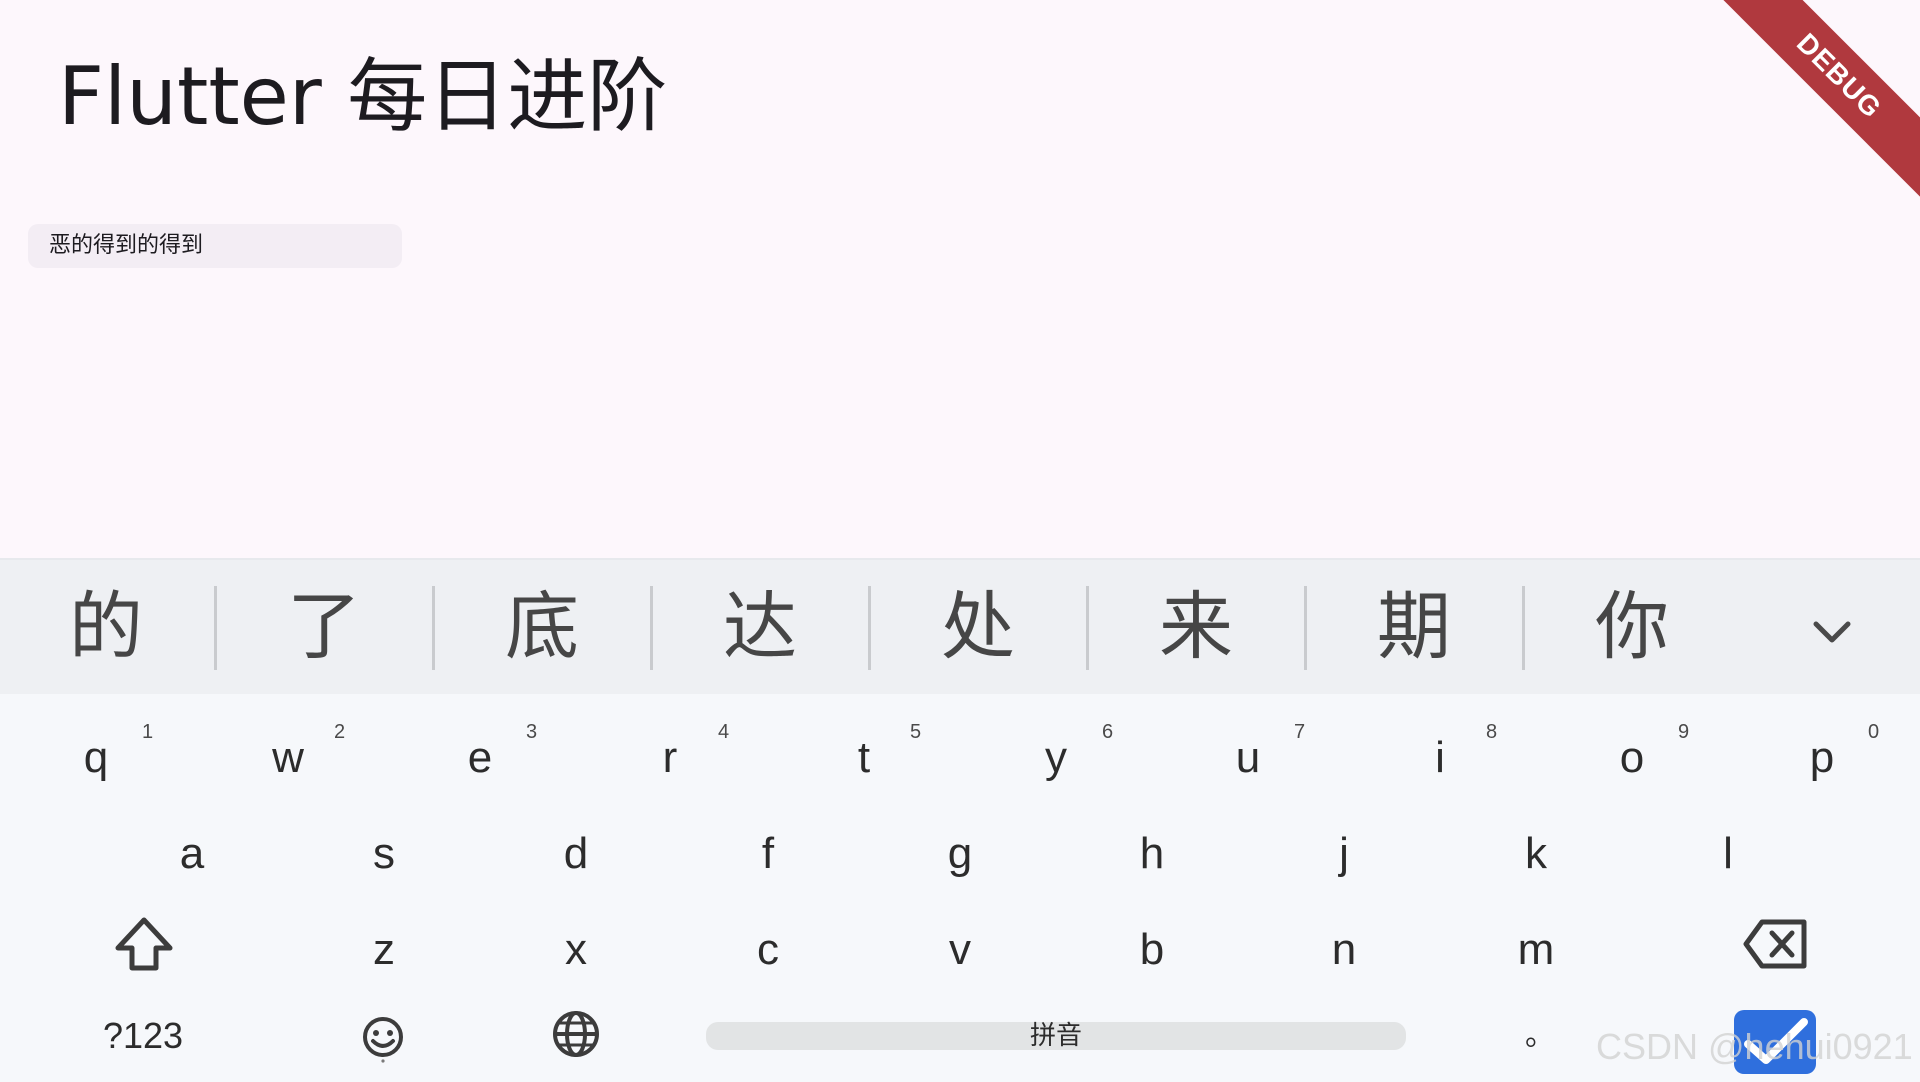 This screenshot has width=1920, height=1082. I want to click on key-b: b, so click(1152, 950).